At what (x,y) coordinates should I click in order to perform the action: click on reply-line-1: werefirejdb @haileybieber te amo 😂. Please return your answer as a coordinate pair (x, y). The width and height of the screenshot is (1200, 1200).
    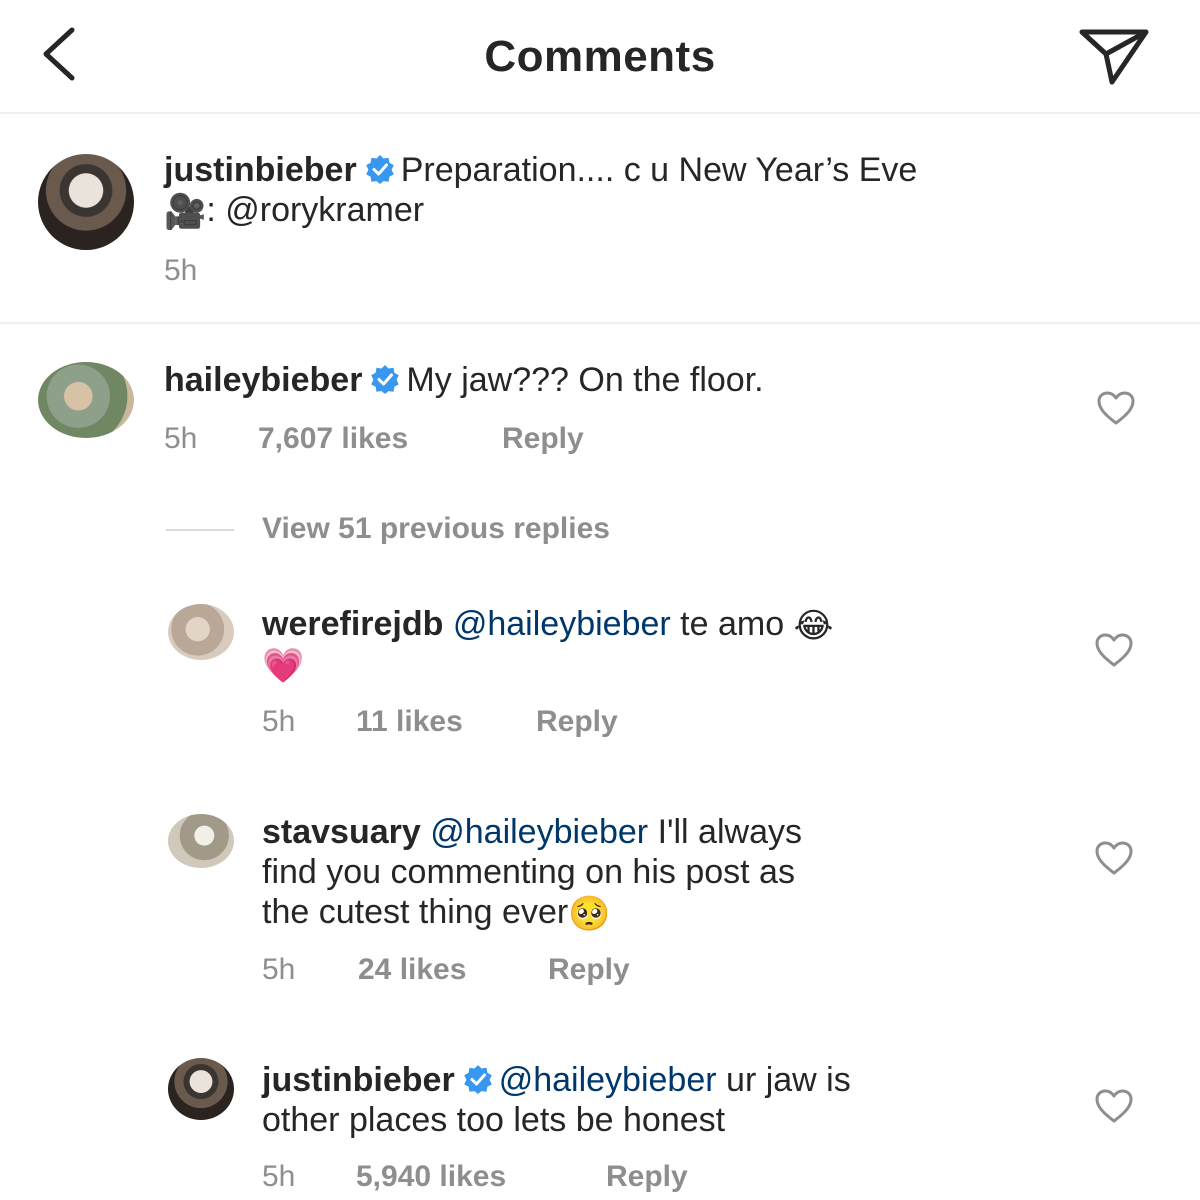
    Looking at the image, I should click on (547, 625).